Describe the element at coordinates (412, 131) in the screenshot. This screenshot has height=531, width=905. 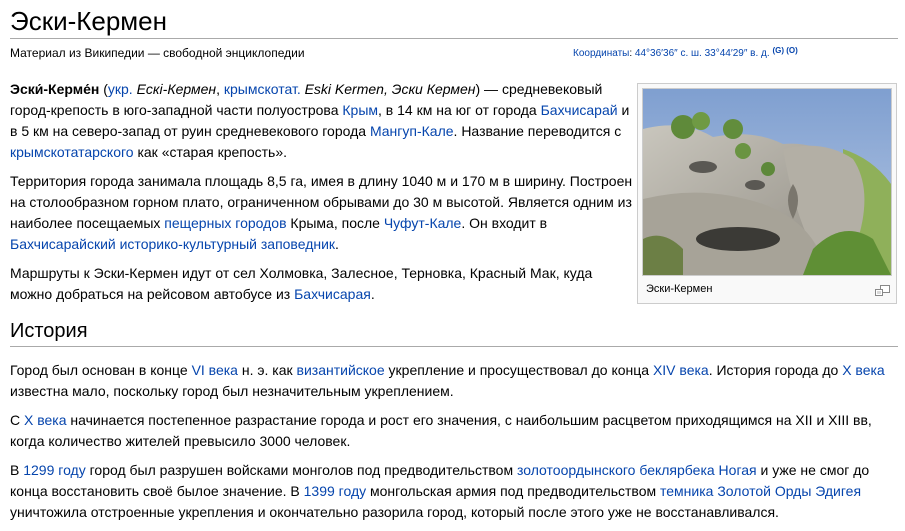
I see `link-mangup-kale: Мангуп-Кале` at that location.